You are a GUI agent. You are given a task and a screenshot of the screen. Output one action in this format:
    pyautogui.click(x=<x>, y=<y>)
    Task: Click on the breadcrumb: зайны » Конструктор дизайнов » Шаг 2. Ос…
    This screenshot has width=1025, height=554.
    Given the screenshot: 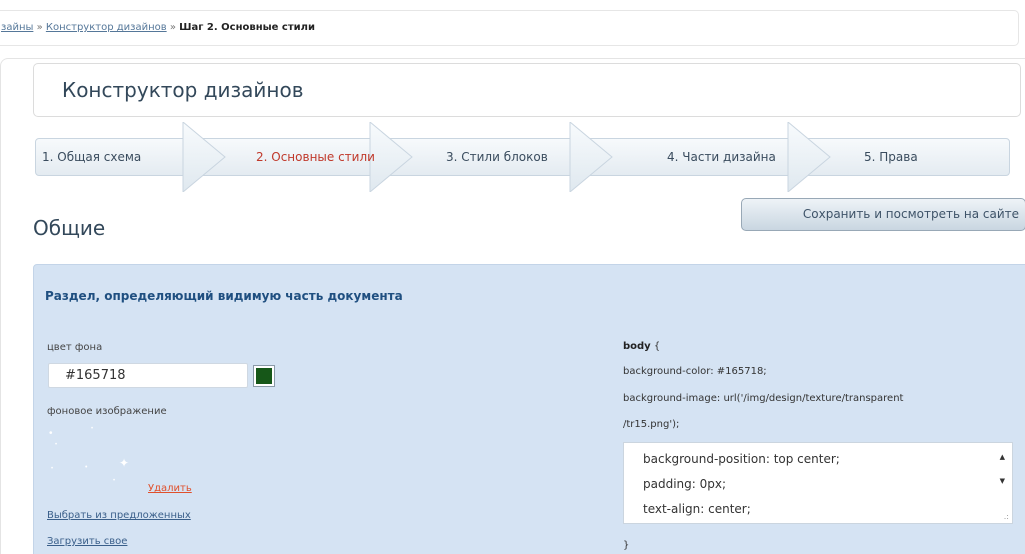 What is the action you would take?
    pyautogui.click(x=509, y=28)
    